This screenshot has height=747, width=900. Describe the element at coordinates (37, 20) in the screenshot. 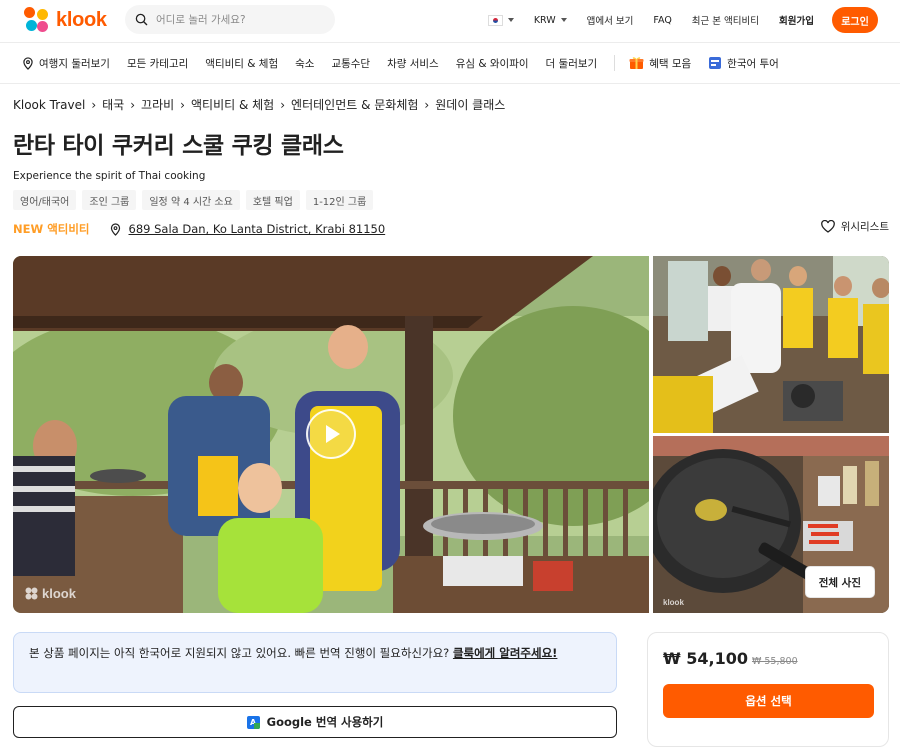

I see `klook-logo-icon` at that location.